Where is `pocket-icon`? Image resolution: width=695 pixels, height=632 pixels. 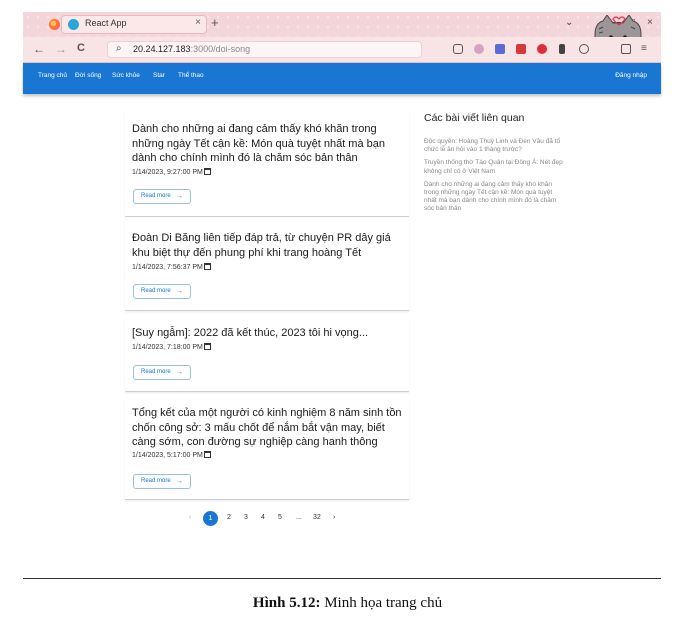 pocket-icon is located at coordinates (458, 49).